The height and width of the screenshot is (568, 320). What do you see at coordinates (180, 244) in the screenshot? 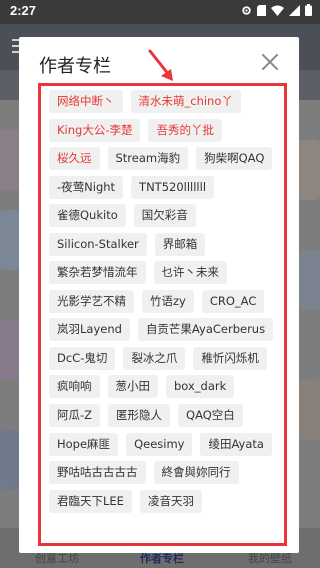
I see `author-tag: 界邮箱` at bounding box center [180, 244].